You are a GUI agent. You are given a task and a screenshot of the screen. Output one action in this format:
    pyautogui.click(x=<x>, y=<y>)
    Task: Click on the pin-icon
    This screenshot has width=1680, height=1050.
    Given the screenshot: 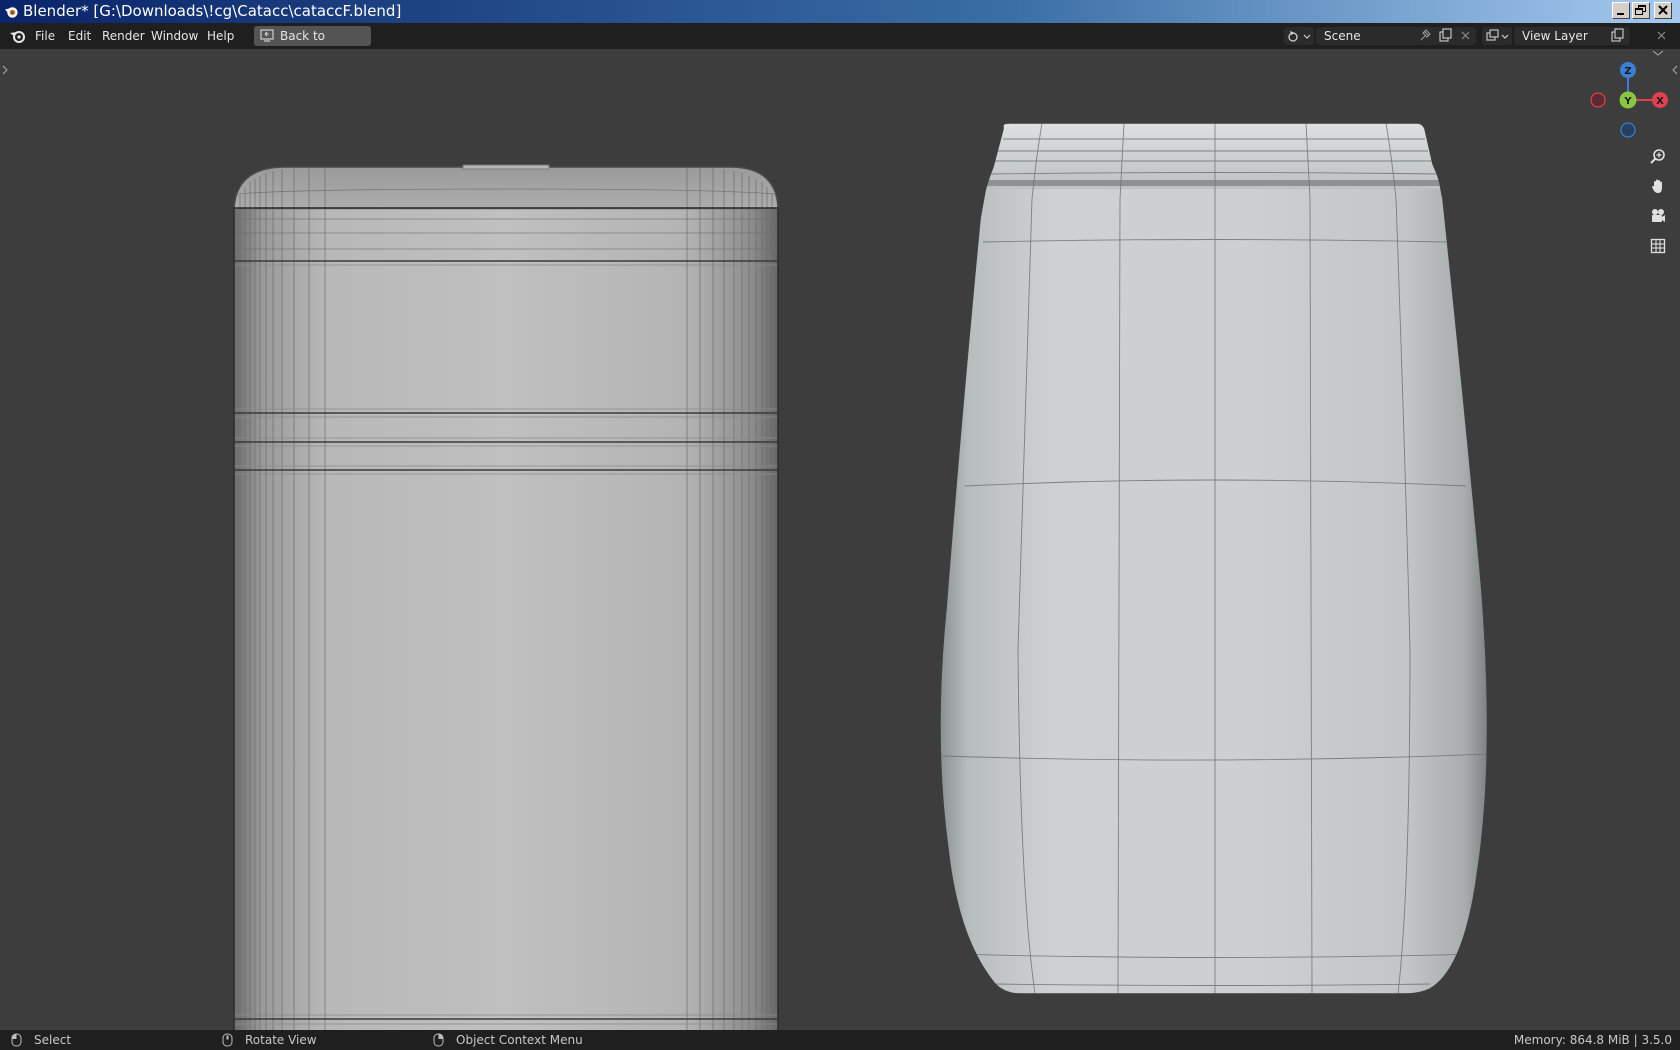 What is the action you would take?
    pyautogui.click(x=1425, y=36)
    